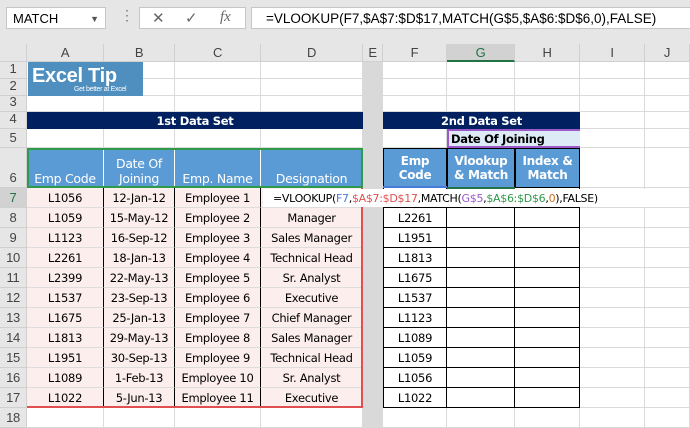 This screenshot has width=690, height=428. What do you see at coordinates (13, 120) in the screenshot?
I see `row-header-4: 4` at bounding box center [13, 120].